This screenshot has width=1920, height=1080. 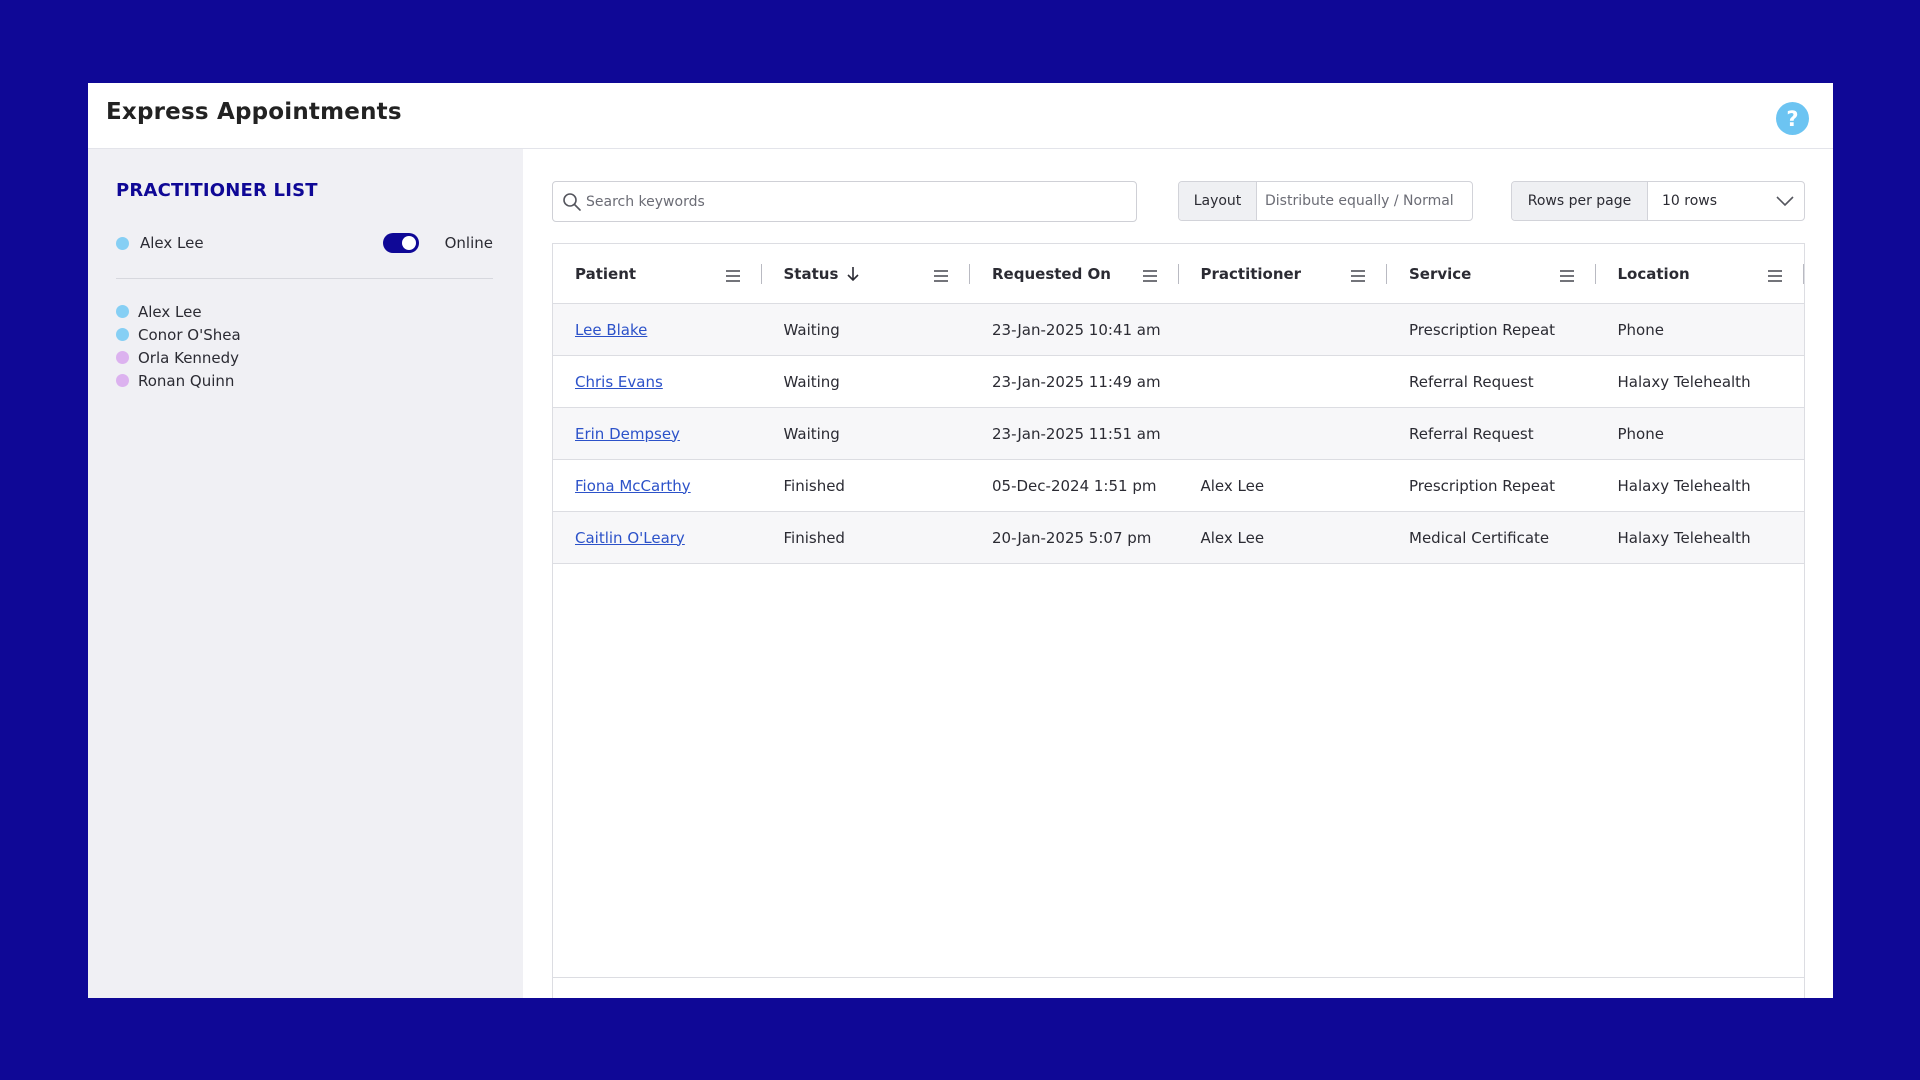 I want to click on search-field, so click(x=844, y=201).